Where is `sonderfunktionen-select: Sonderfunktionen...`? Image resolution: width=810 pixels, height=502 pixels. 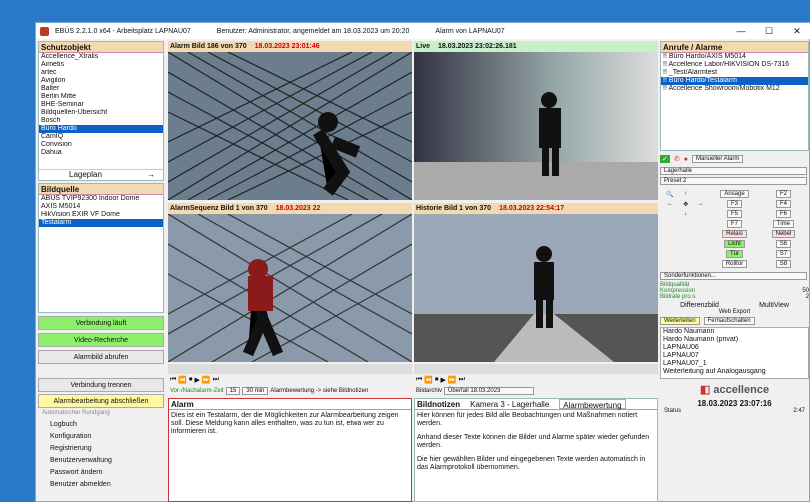
sonderfunktionen-select: Sonderfunktionen... is located at coordinates (733, 276).